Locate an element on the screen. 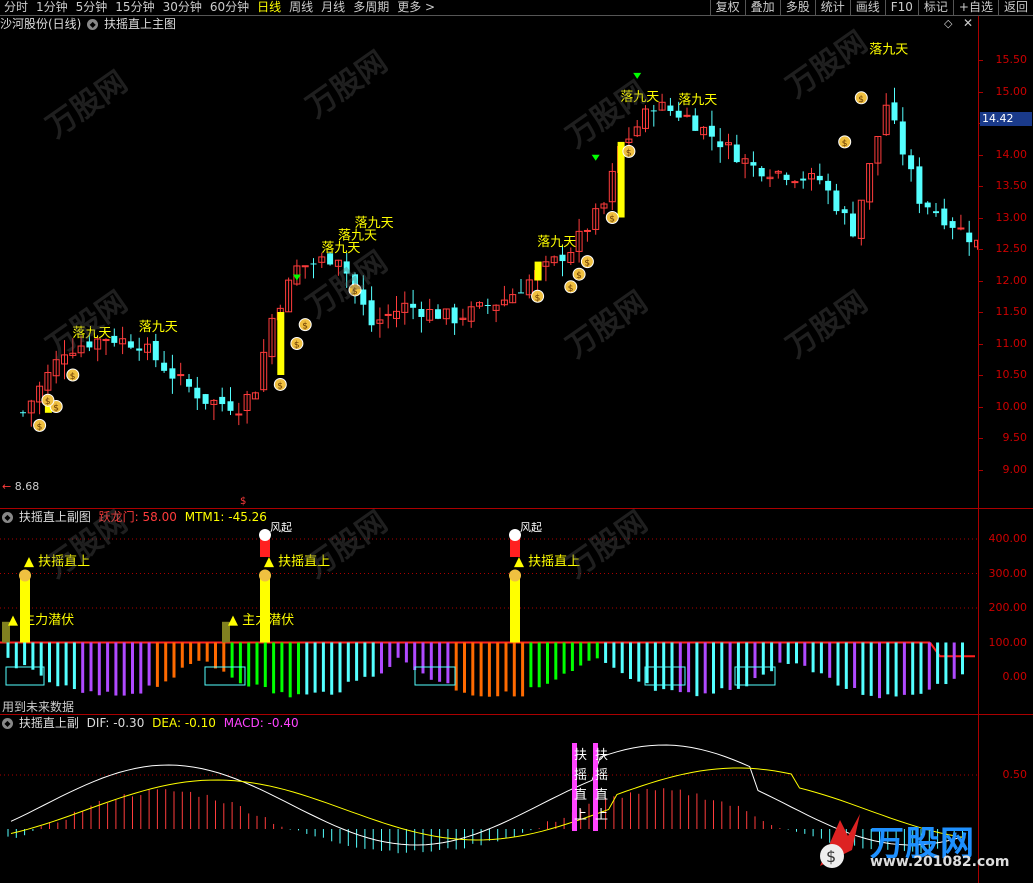  toolbar-button-5: F10 is located at coordinates (901, 8).